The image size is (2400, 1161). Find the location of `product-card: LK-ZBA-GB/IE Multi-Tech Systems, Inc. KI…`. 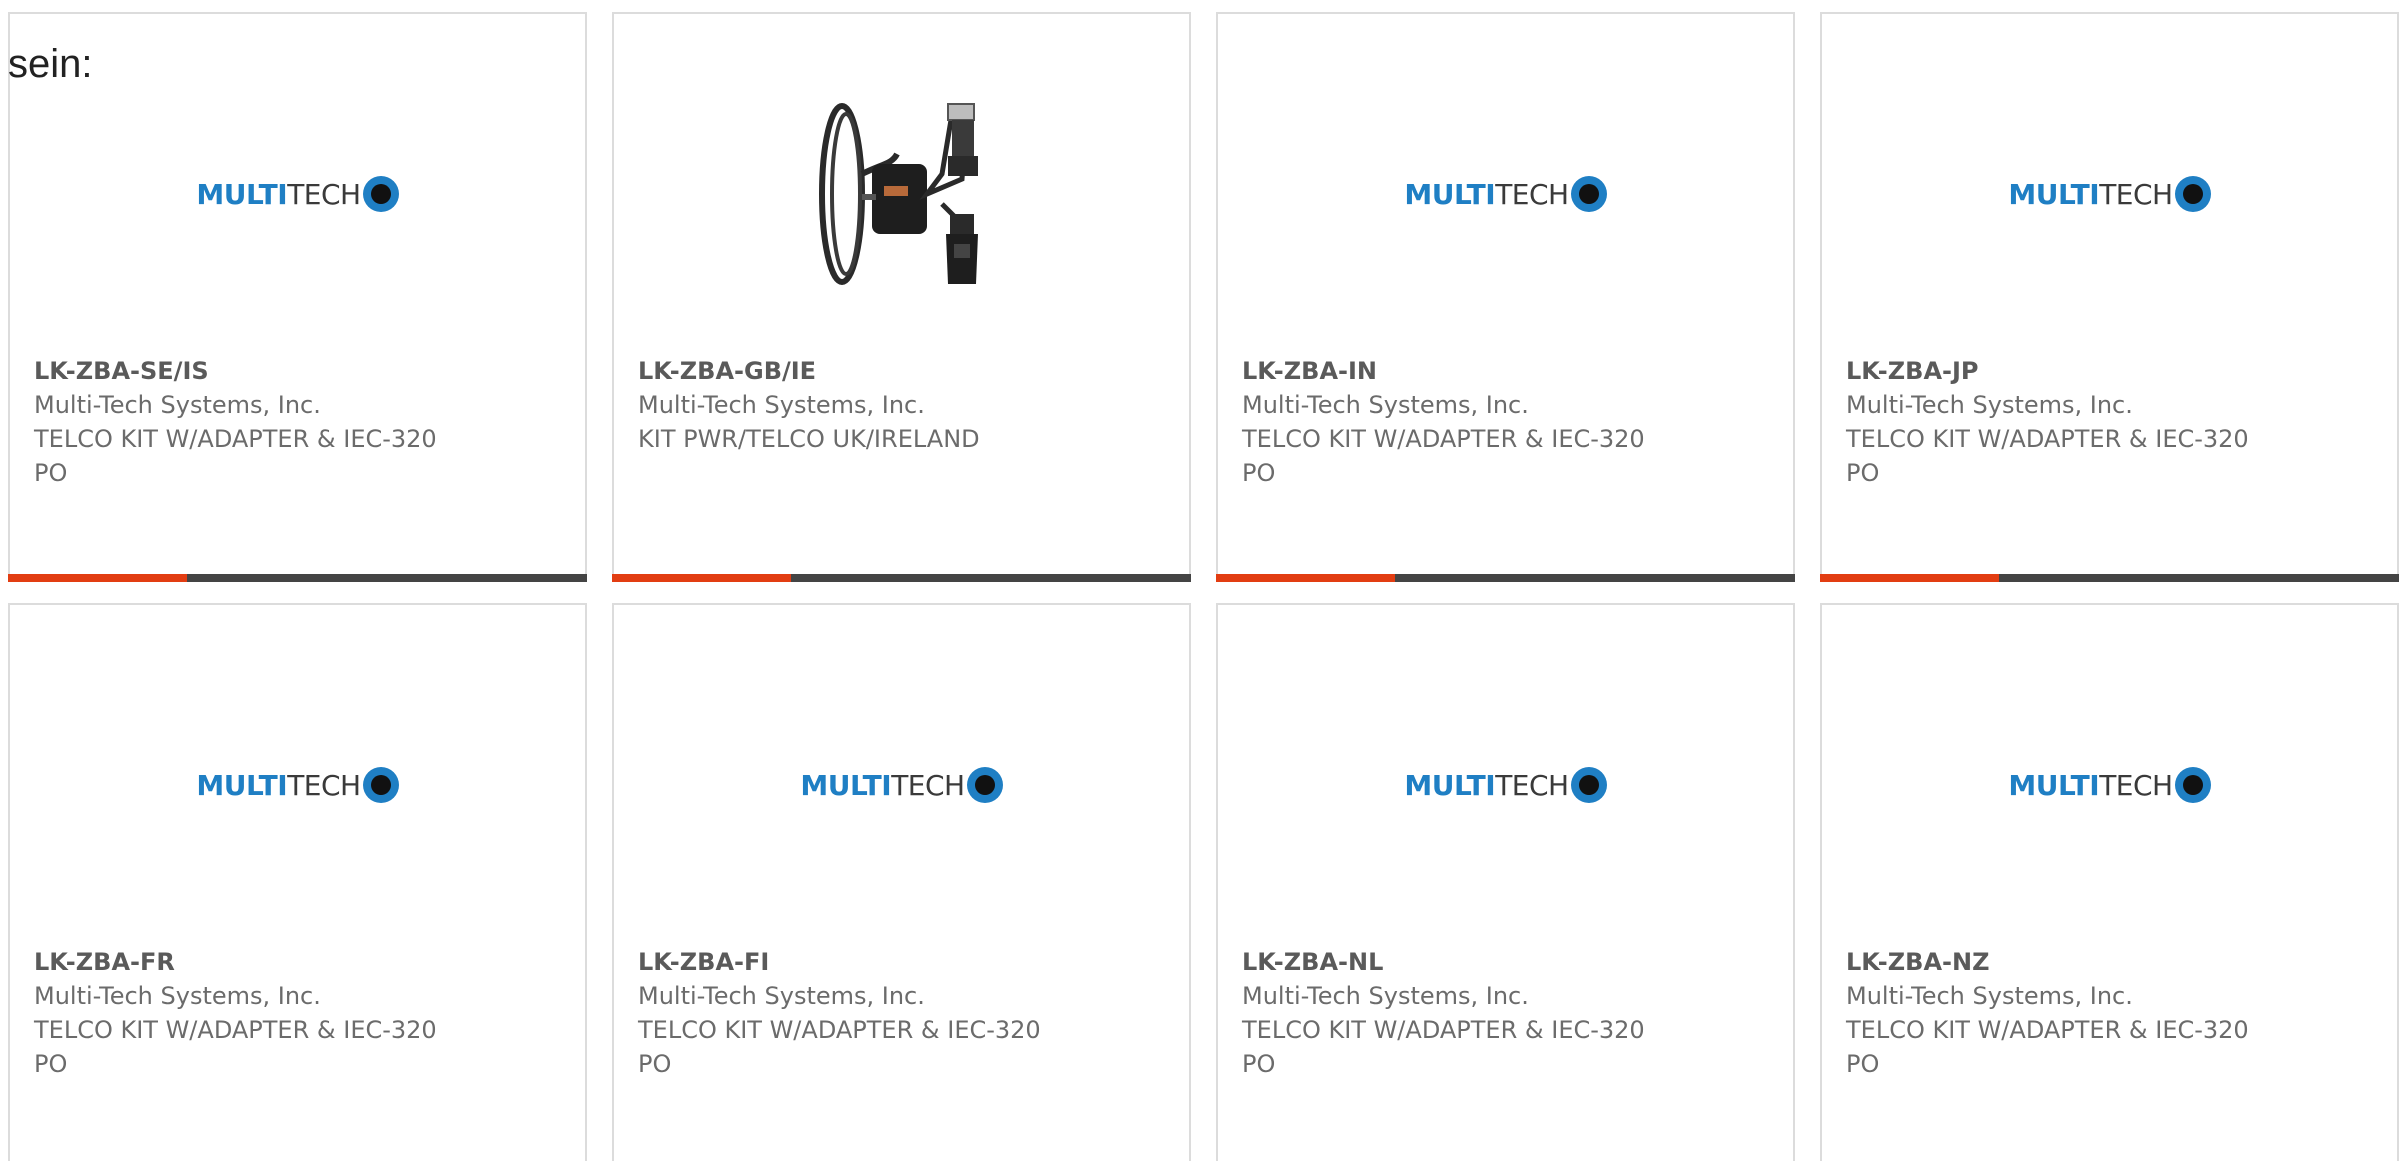

product-card: LK-ZBA-GB/IE Multi-Tech Systems, Inc. KI… is located at coordinates (901, 297).